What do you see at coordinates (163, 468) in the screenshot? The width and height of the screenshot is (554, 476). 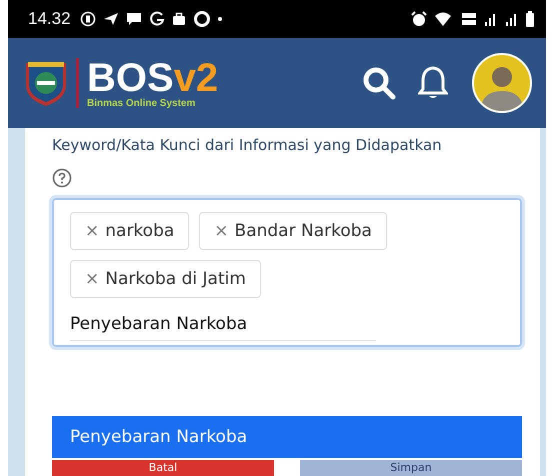 I see `cancel-button: Batal` at bounding box center [163, 468].